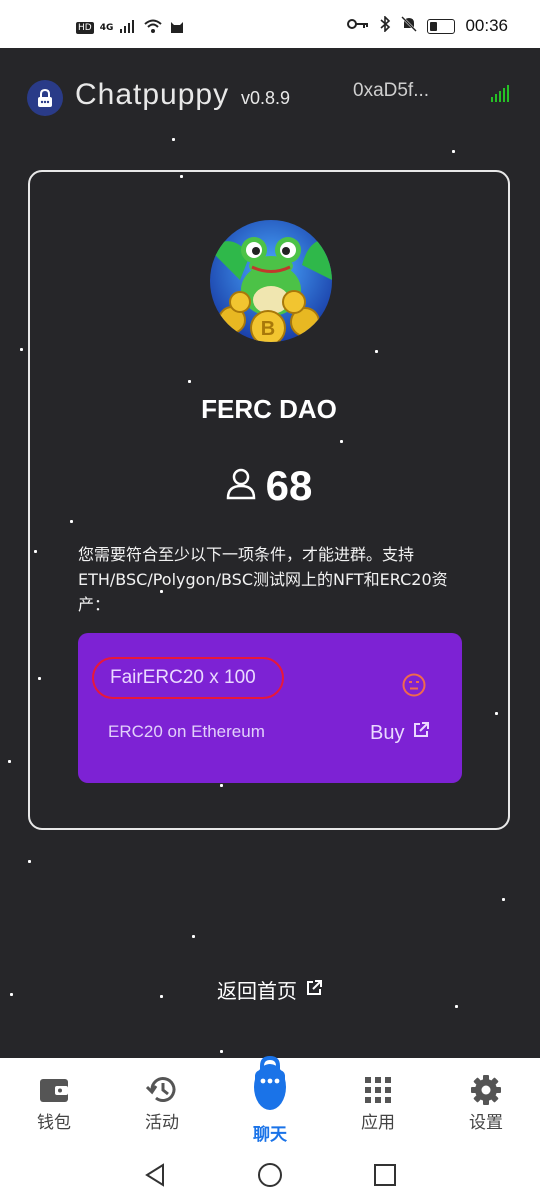 The height and width of the screenshot is (1200, 540). What do you see at coordinates (289, 485) in the screenshot?
I see `member-count: 68` at bounding box center [289, 485].